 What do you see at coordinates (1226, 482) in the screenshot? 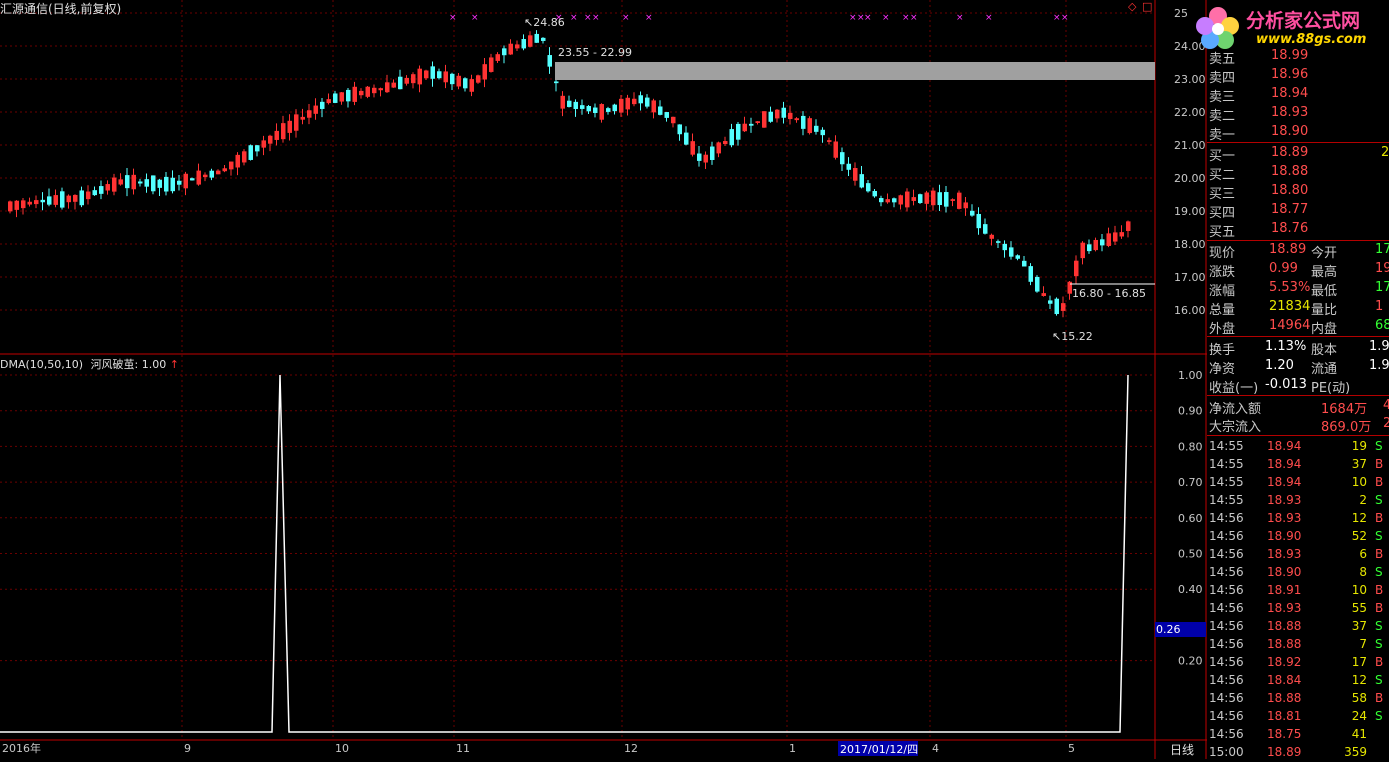
I see `trade-time: 14:55` at bounding box center [1226, 482].